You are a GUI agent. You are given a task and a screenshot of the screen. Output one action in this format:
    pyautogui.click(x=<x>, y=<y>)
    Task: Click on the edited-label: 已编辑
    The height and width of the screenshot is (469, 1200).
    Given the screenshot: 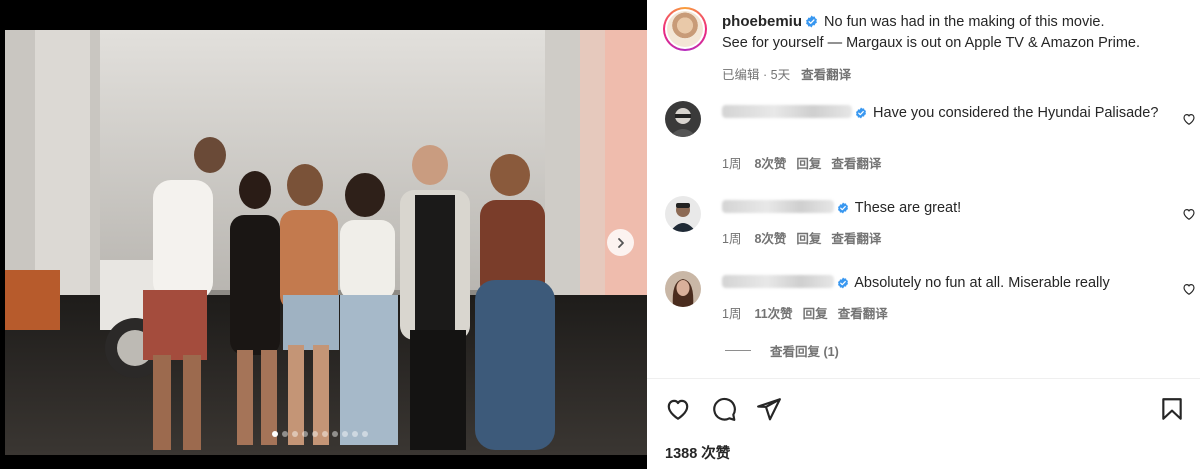 What is the action you would take?
    pyautogui.click(x=741, y=75)
    